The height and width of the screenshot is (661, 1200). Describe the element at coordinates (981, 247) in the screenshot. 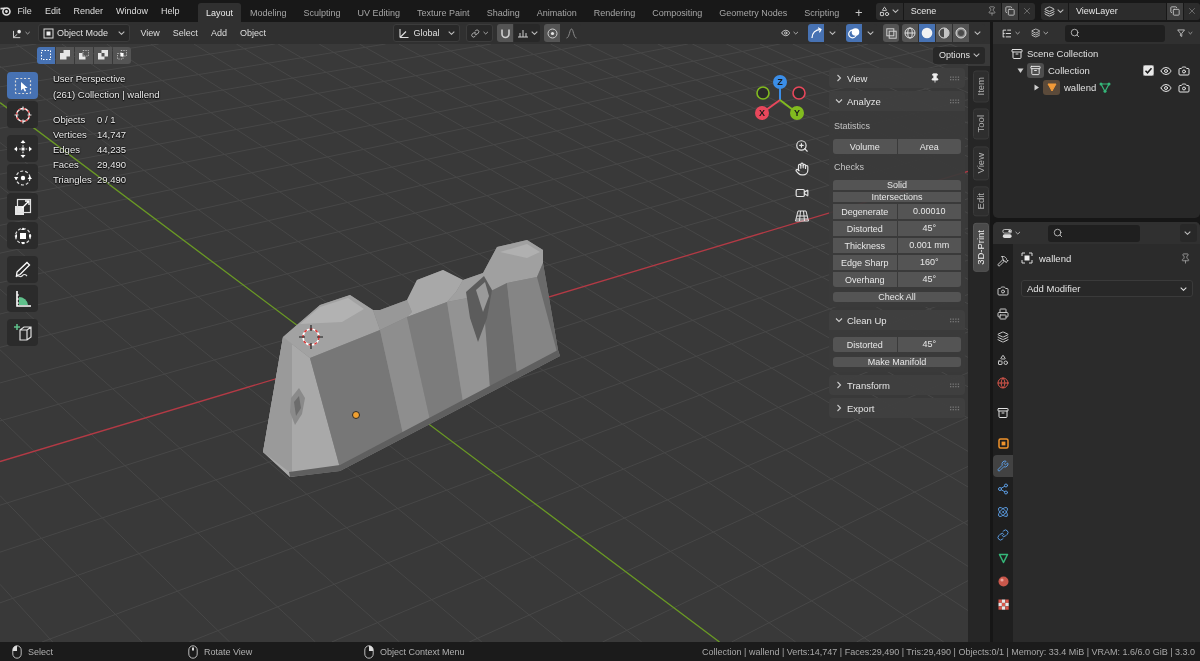

I see `sidebar-tab: 3D-Print` at that location.